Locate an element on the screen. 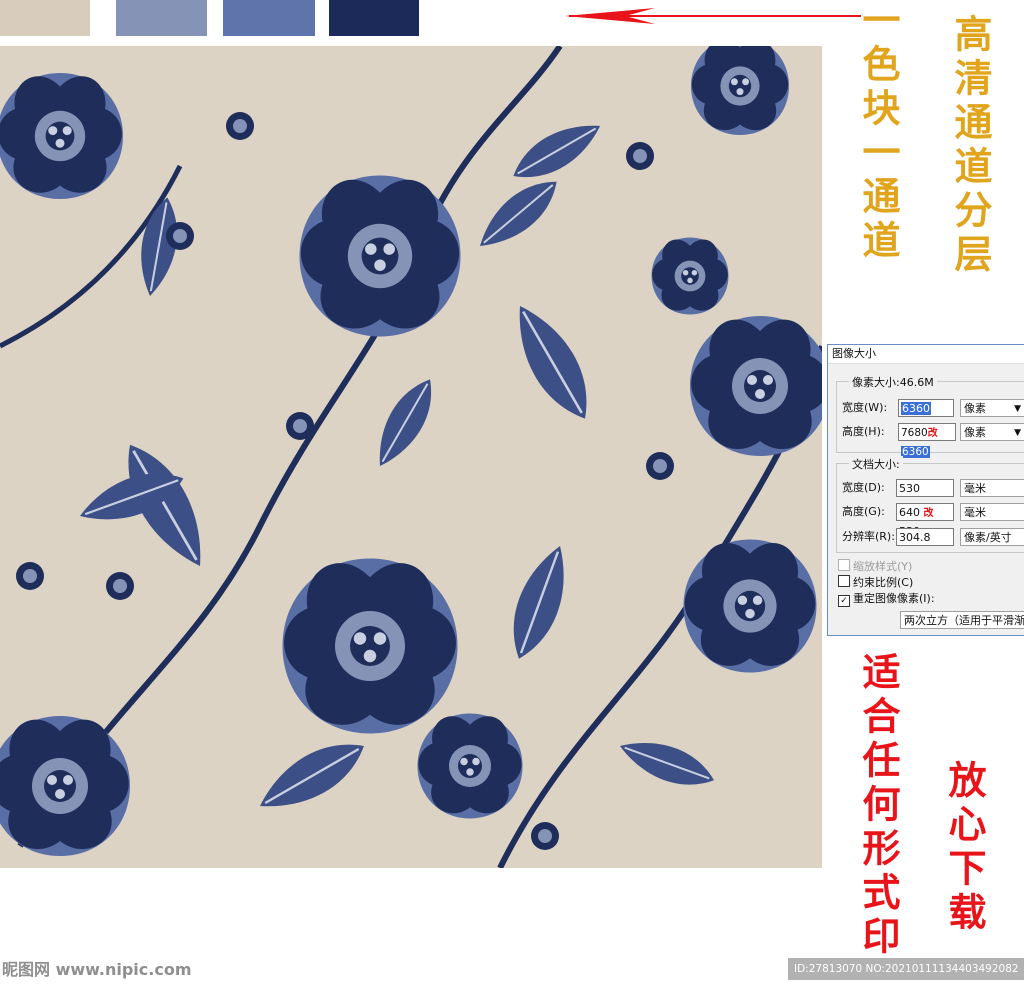 The height and width of the screenshot is (989, 1024). resolution-unit: 像素/英寸 is located at coordinates (988, 537).